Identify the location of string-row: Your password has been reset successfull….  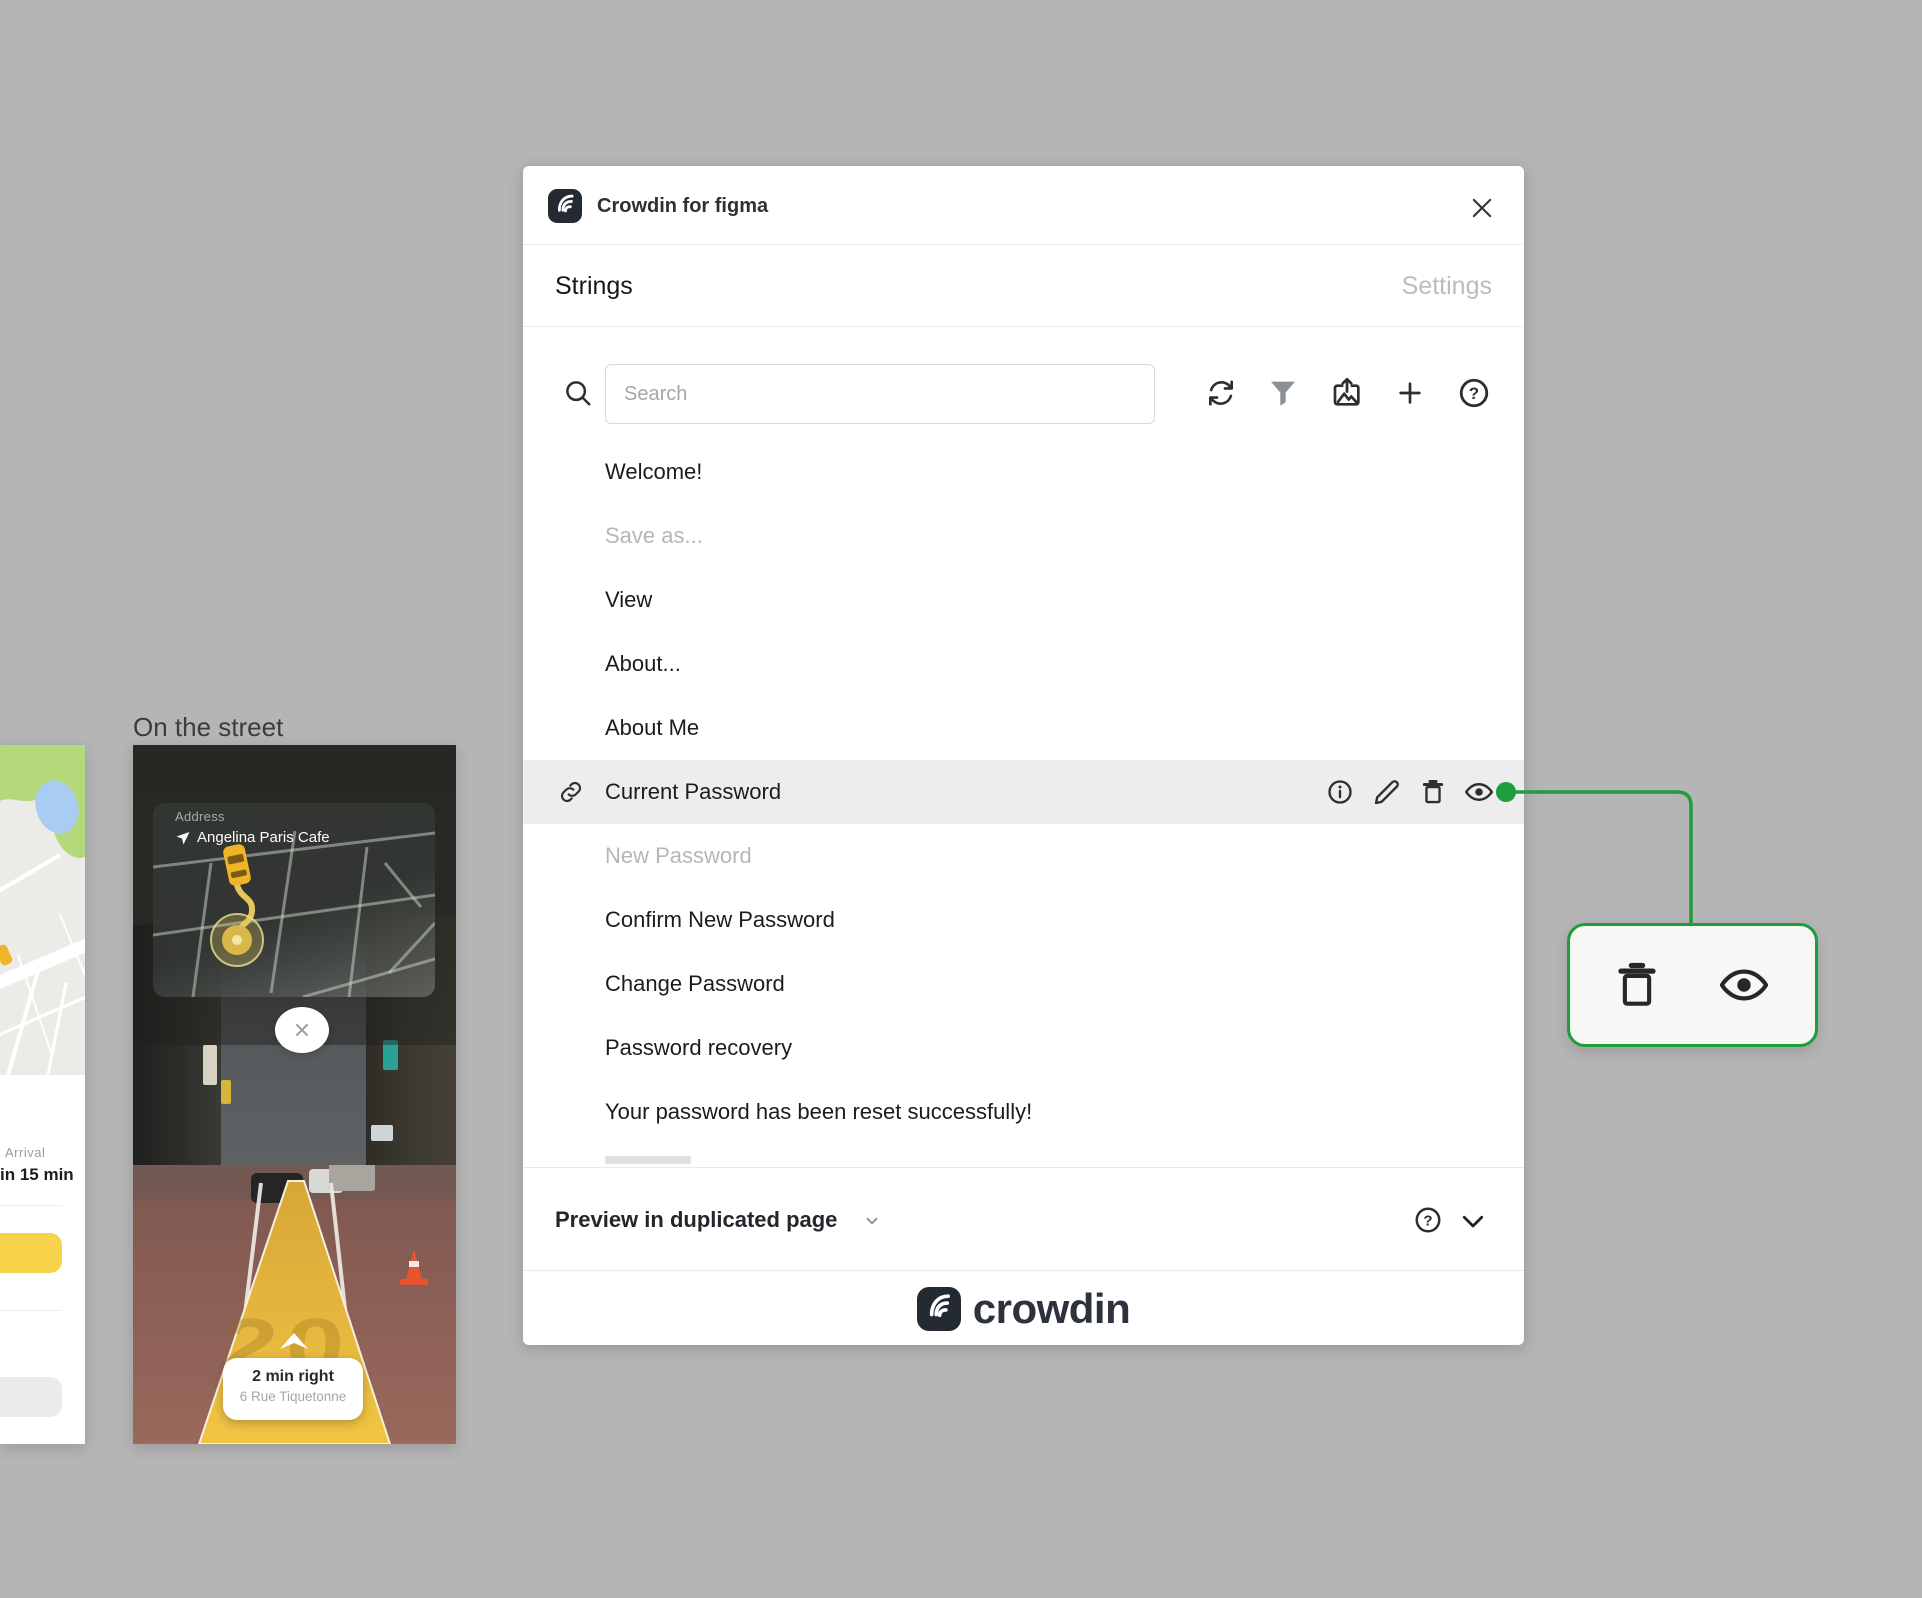
(1023, 1112).